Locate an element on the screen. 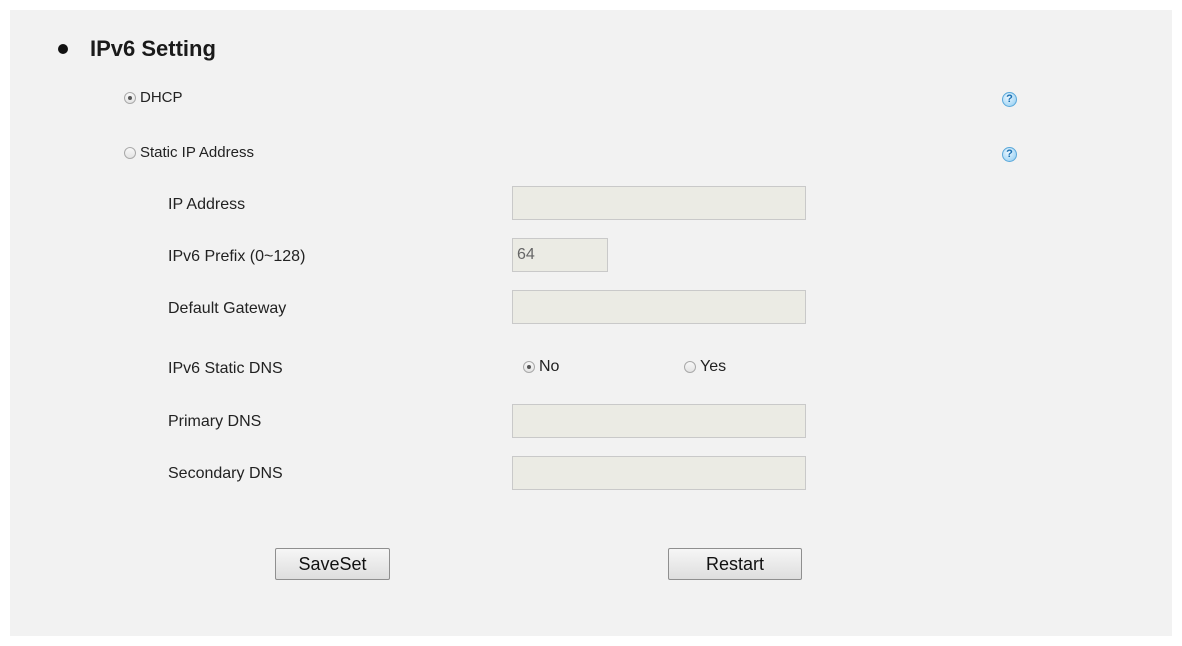  static-dns-no-option: No is located at coordinates (541, 367).